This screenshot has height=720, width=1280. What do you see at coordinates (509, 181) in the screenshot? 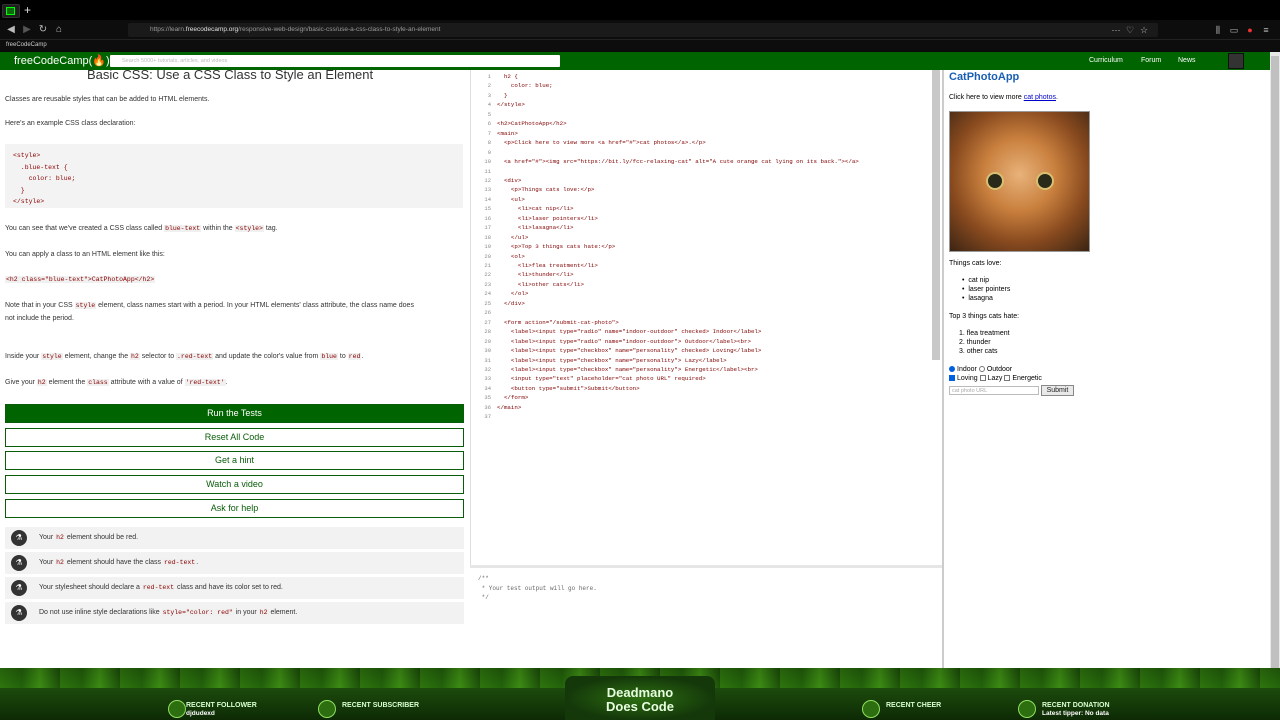
I see `code-line: <div>` at bounding box center [509, 181].